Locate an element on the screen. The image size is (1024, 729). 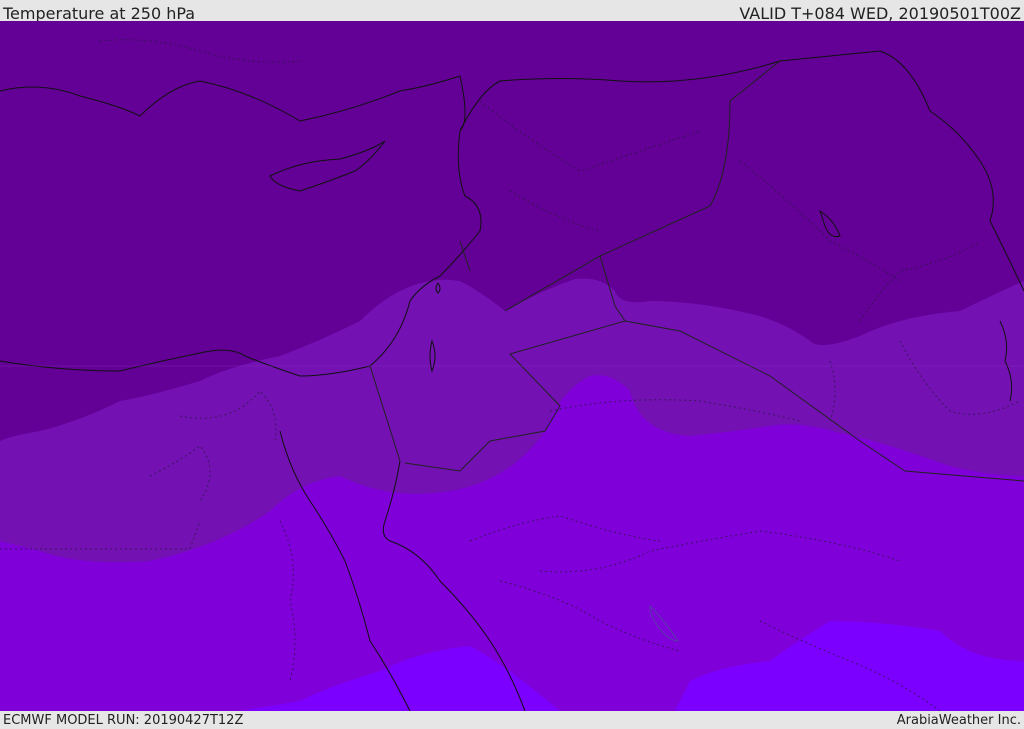
credit-label: ArabiaWeather Inc. is located at coordinates (958, 720).